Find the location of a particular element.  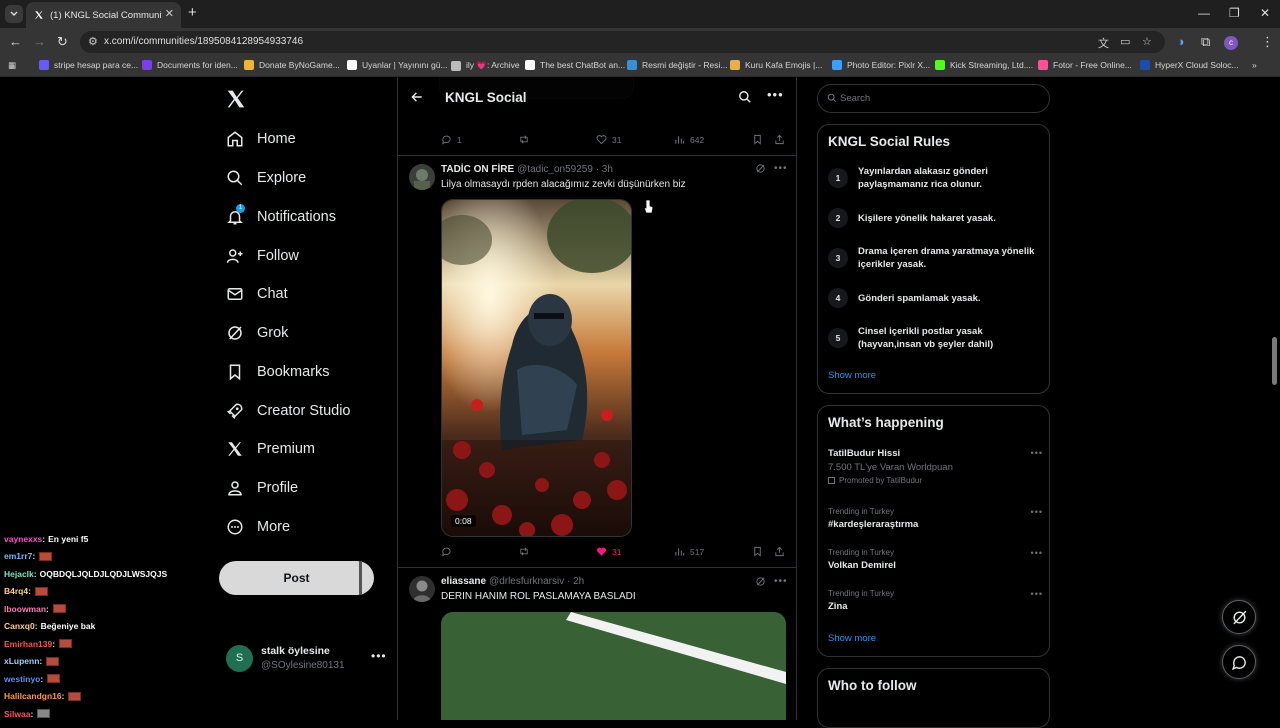

nav-creator-studio: Creator Studio is located at coordinates (288, 411).